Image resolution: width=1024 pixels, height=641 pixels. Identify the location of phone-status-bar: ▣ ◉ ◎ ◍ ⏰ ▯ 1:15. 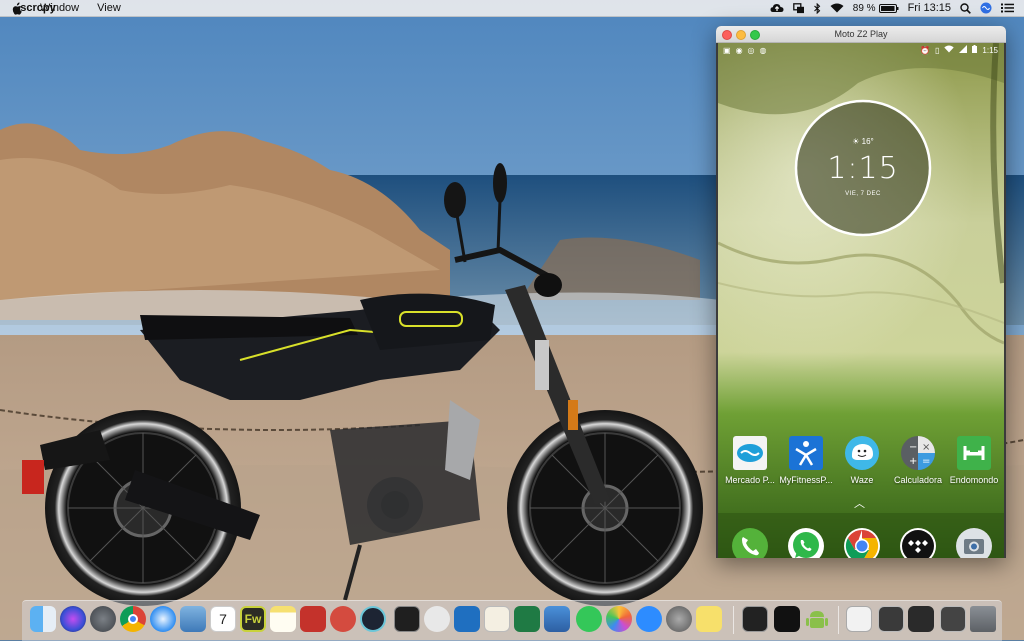
(861, 50).